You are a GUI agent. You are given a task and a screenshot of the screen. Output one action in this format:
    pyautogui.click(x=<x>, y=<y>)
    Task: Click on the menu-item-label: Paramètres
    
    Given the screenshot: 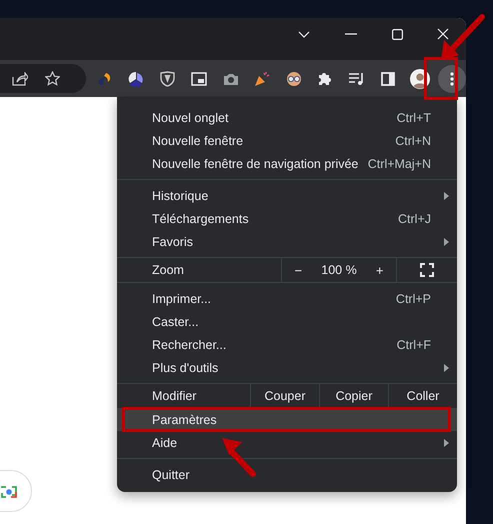 What is the action you would take?
    pyautogui.click(x=184, y=419)
    